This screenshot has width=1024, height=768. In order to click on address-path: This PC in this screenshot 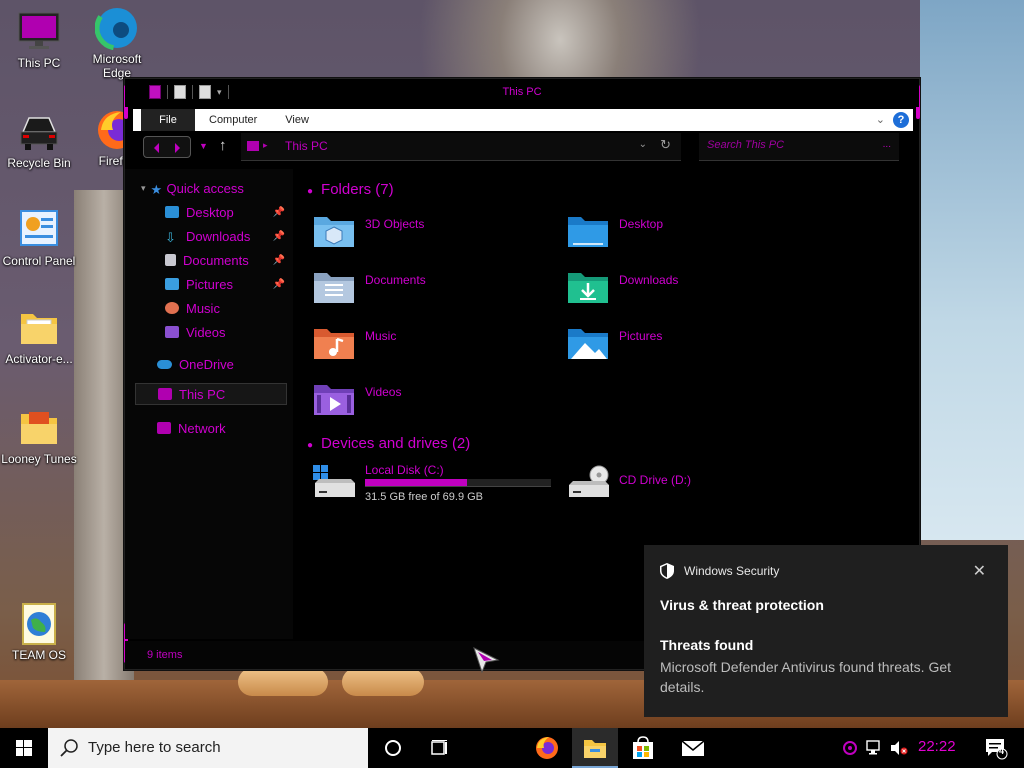, I will do `click(306, 146)`.